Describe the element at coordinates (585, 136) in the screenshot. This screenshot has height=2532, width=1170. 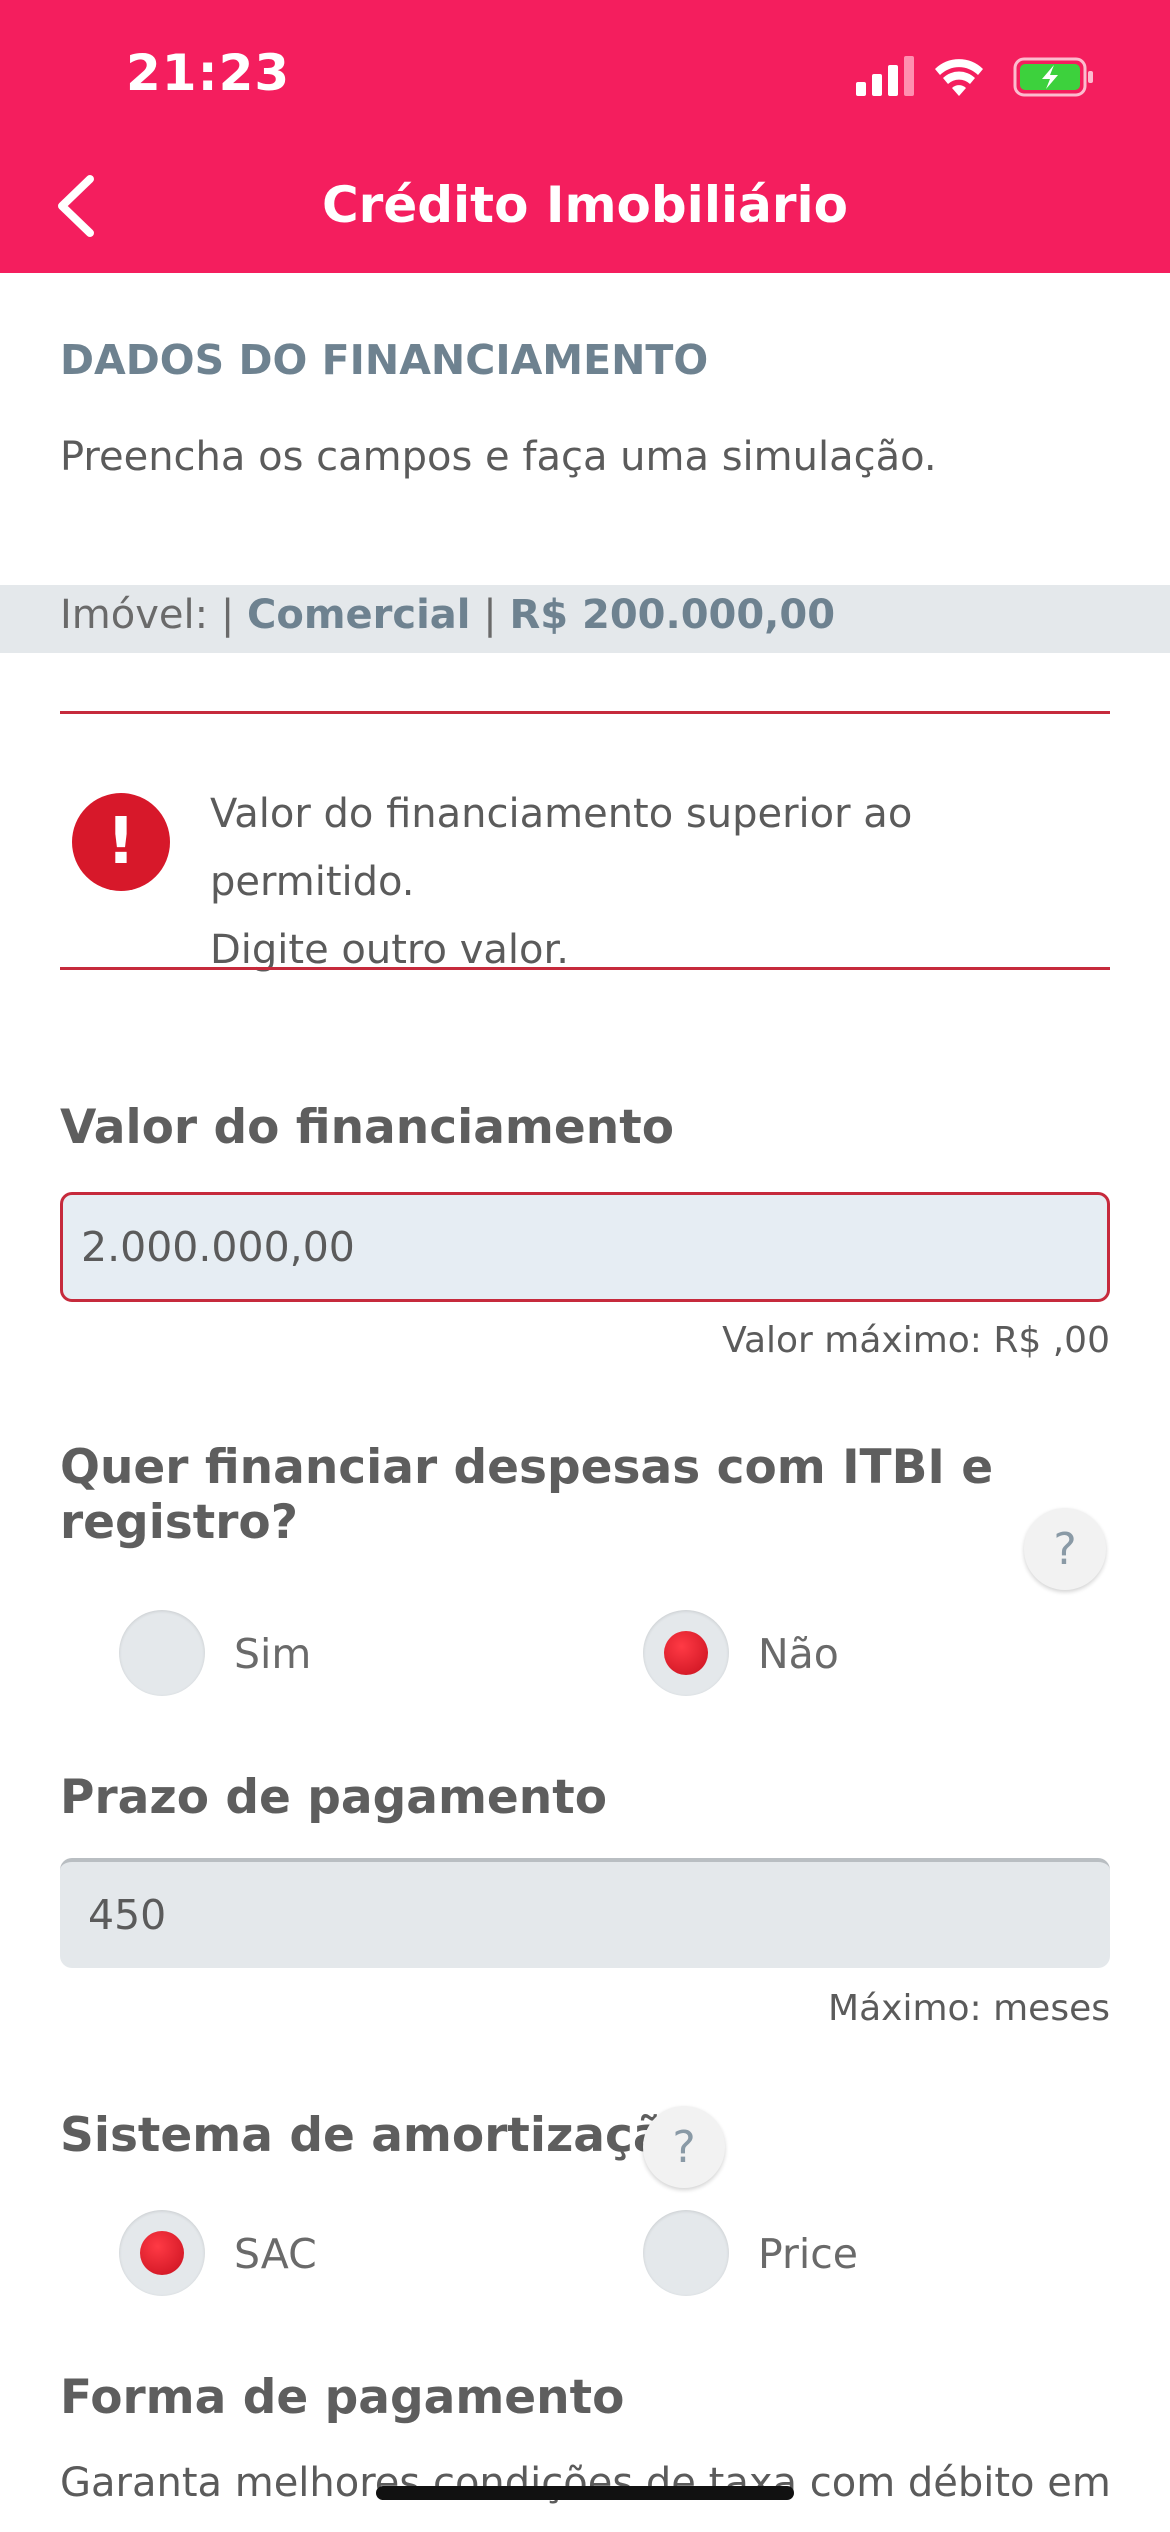
I see `app-header: 21:23 Crédito Imobiliário` at that location.